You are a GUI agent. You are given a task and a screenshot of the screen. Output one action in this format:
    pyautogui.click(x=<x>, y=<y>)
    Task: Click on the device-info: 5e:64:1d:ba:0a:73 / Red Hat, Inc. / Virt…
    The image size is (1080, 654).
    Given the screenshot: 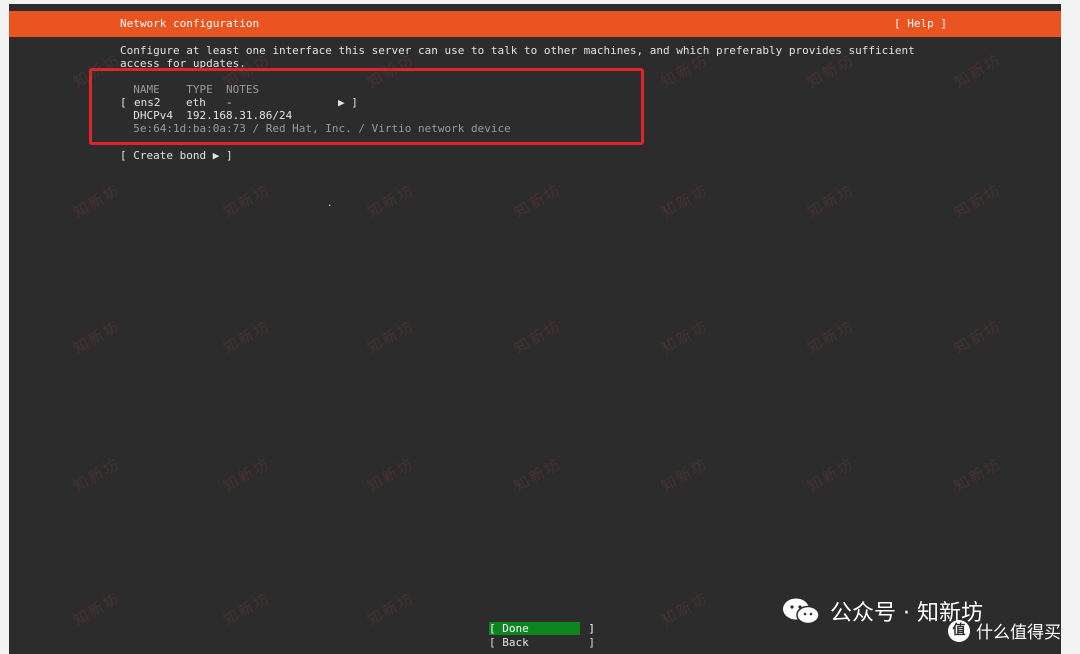 What is the action you would take?
    pyautogui.click(x=315, y=128)
    